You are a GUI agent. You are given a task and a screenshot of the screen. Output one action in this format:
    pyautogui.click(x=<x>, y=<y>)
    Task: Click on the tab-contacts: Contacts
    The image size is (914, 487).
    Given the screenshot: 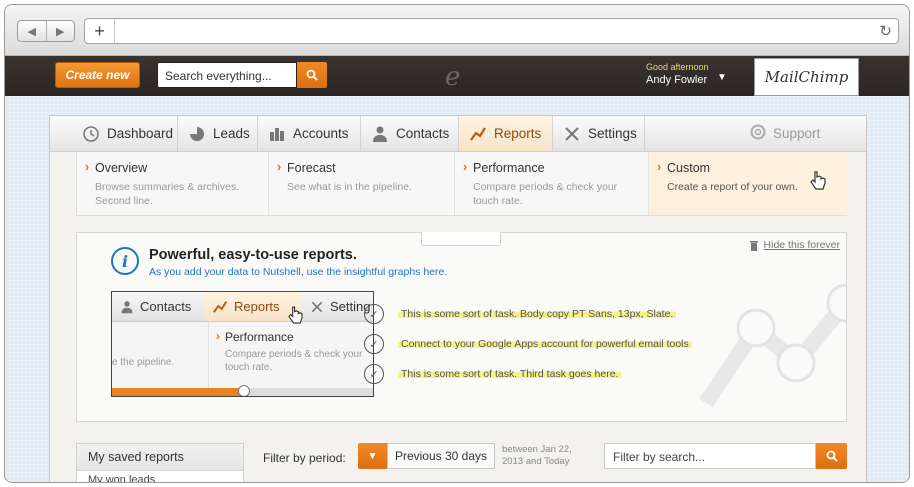 What is the action you would take?
    pyautogui.click(x=410, y=133)
    